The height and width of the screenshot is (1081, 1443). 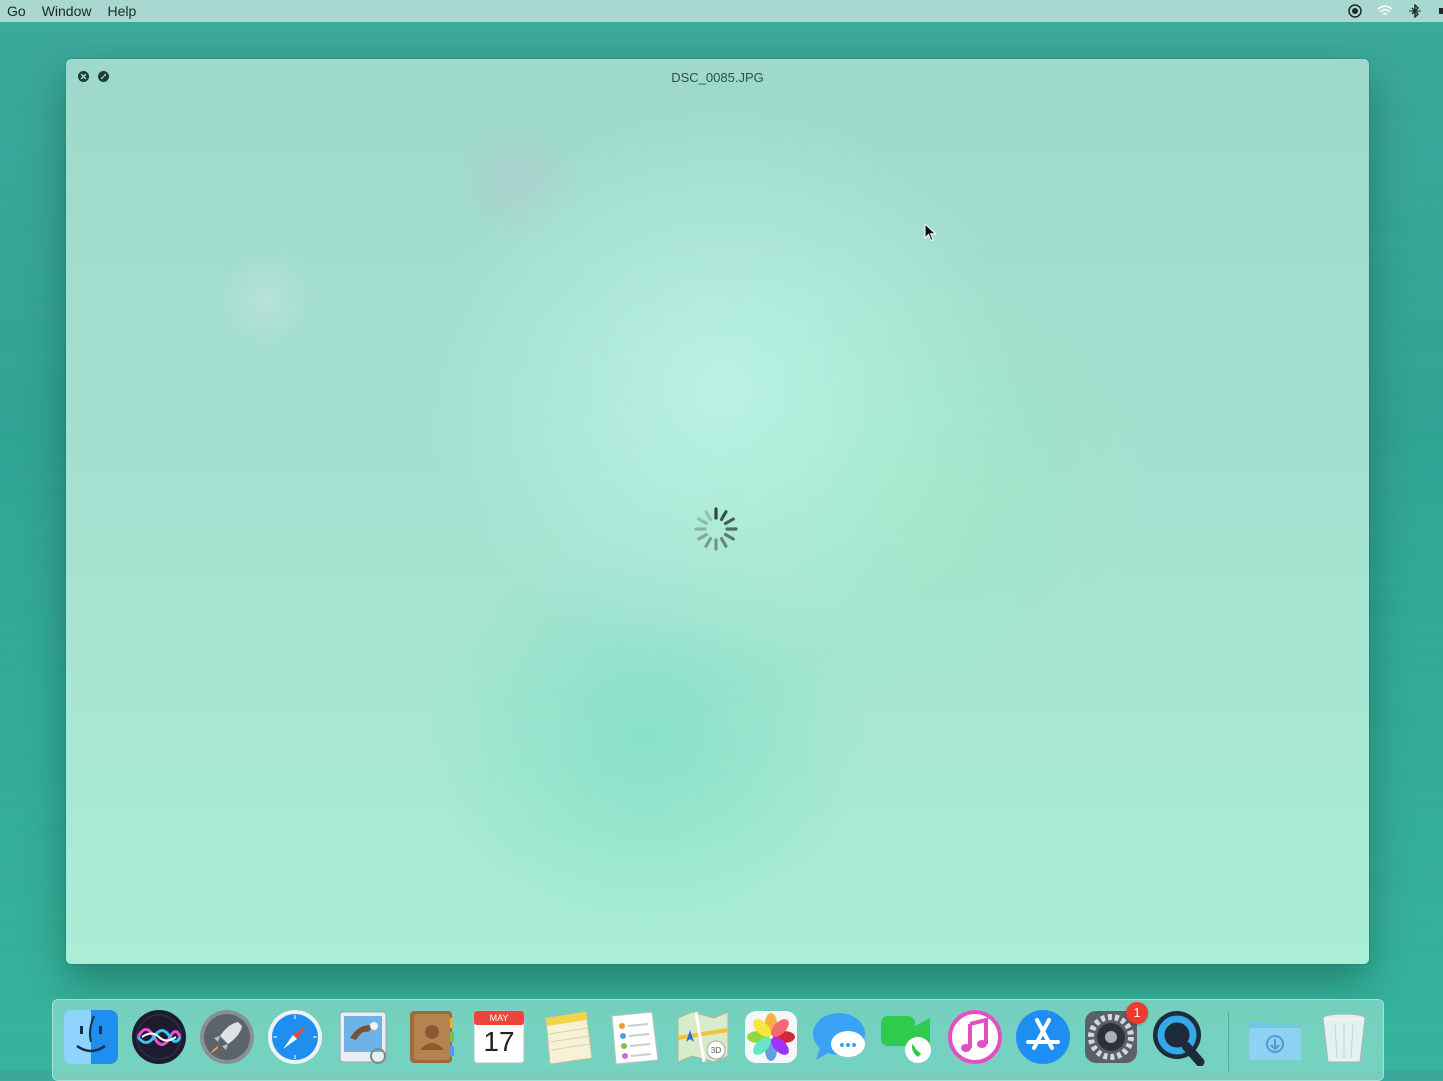 What do you see at coordinates (121, 11) in the screenshot?
I see `menu-help: Help` at bounding box center [121, 11].